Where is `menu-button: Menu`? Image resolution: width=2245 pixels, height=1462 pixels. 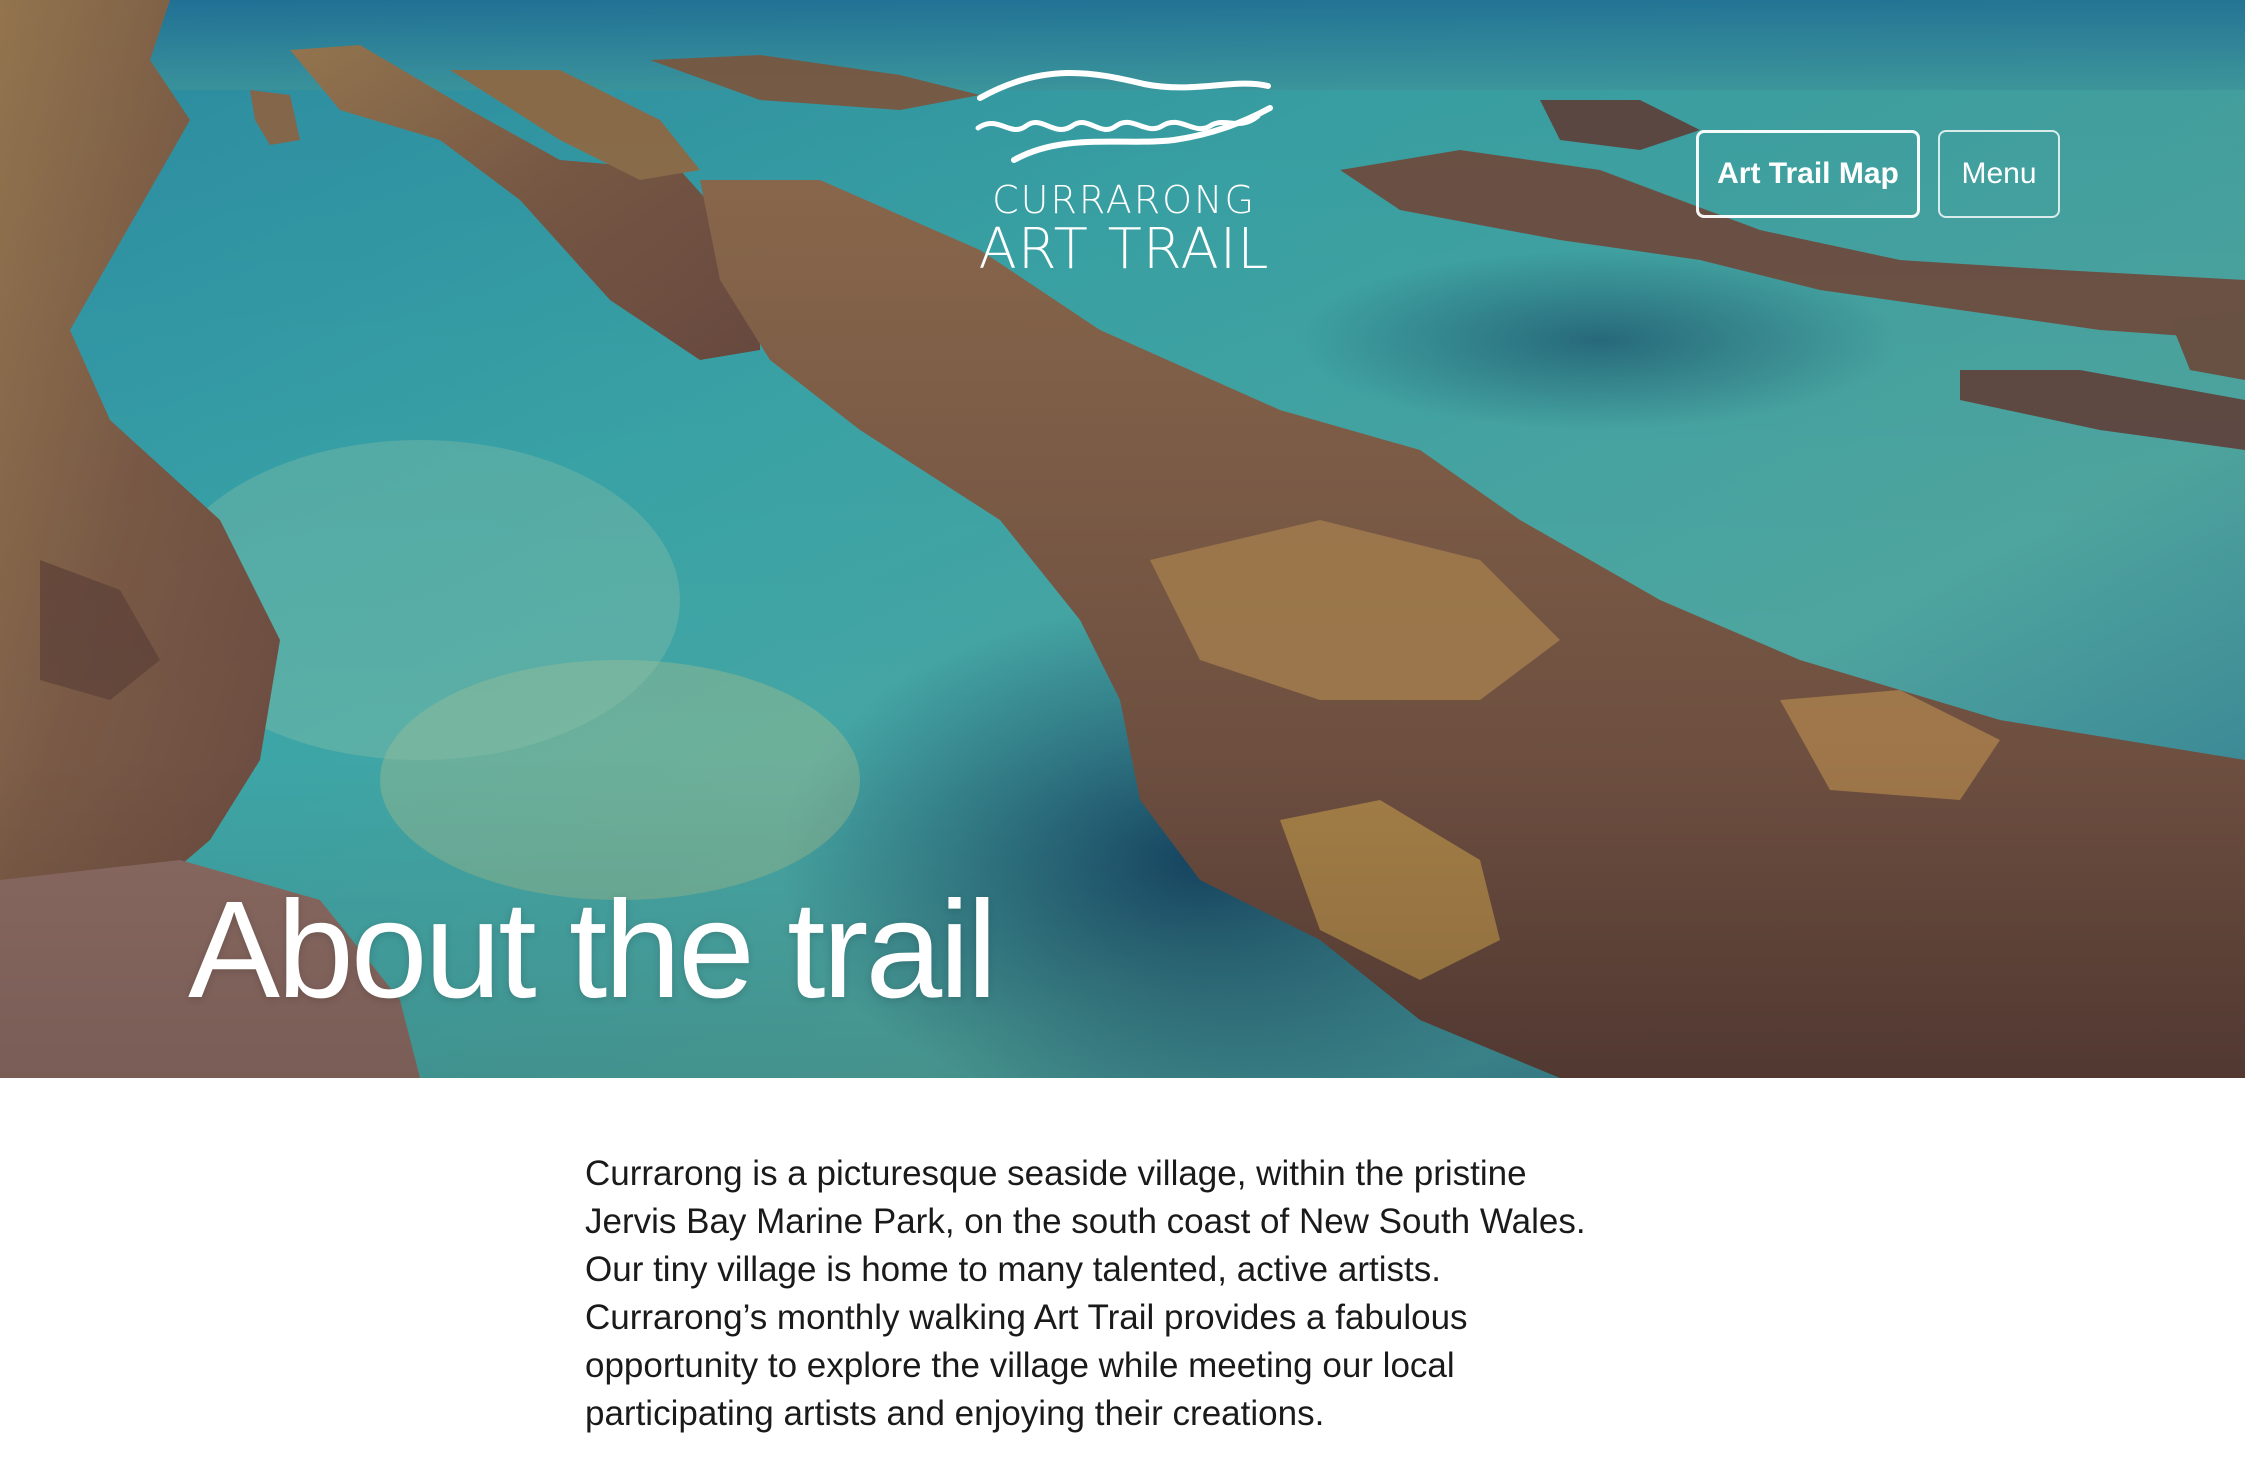
menu-button: Menu is located at coordinates (1999, 174).